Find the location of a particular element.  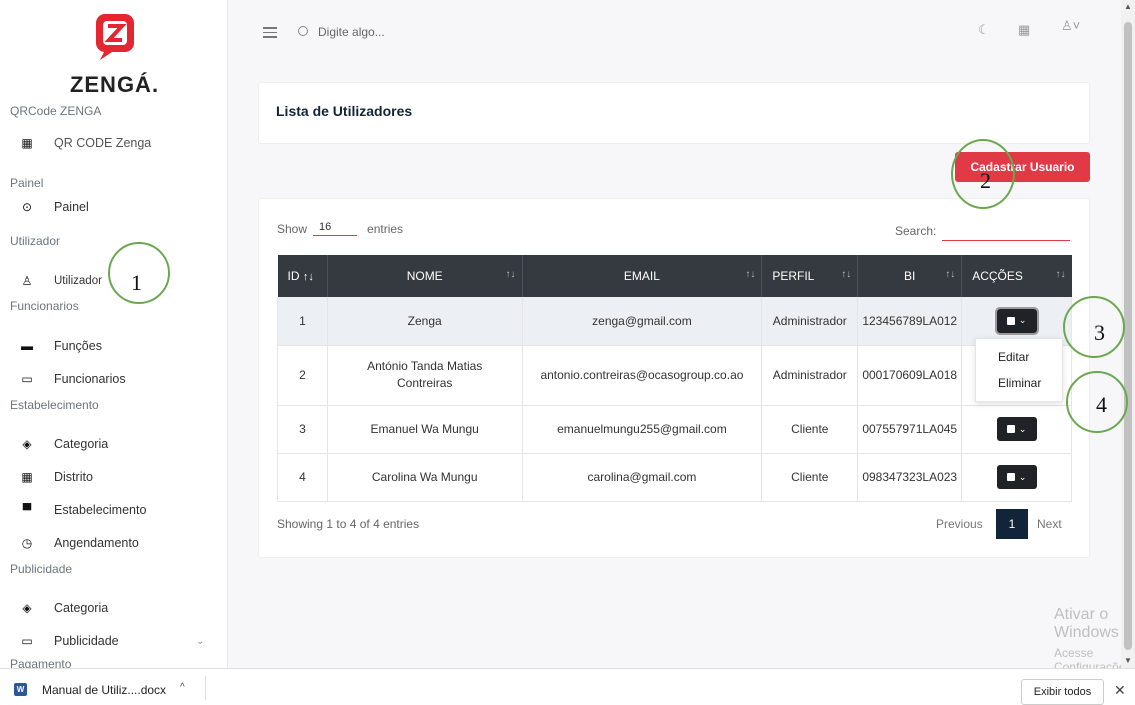

chevron-up-icon: ^ is located at coordinates (182, 687).